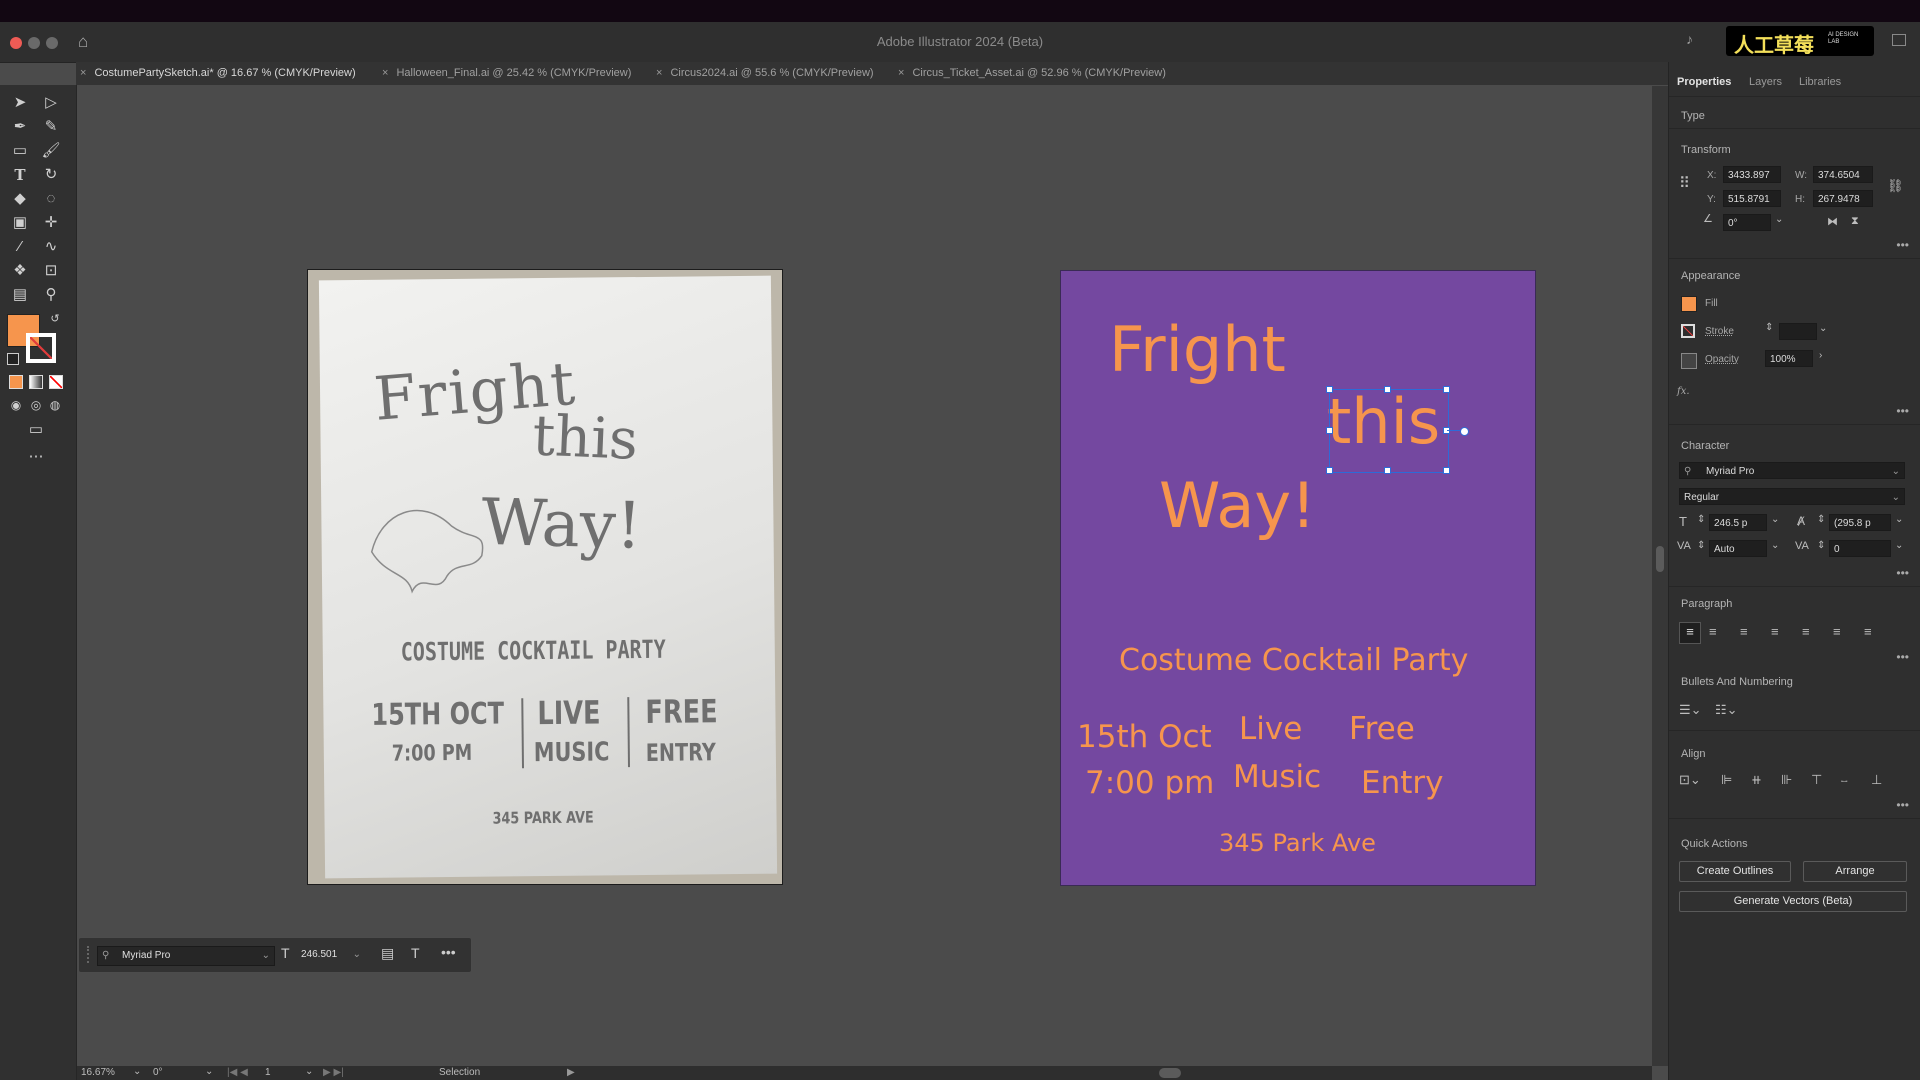 The height and width of the screenshot is (1080, 1920). Describe the element at coordinates (1464, 431) in the screenshot. I see `type-thread-port` at that location.